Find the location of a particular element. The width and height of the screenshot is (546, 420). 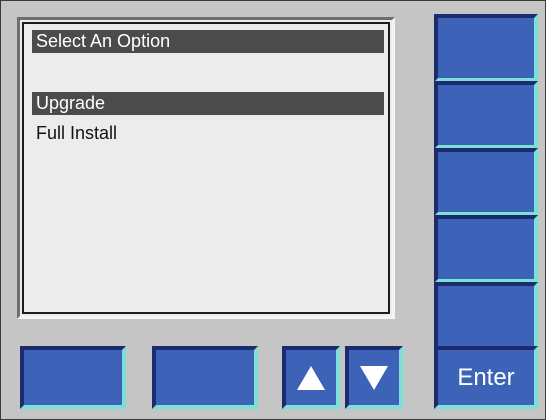

up-arrow-button is located at coordinates (311, 377).